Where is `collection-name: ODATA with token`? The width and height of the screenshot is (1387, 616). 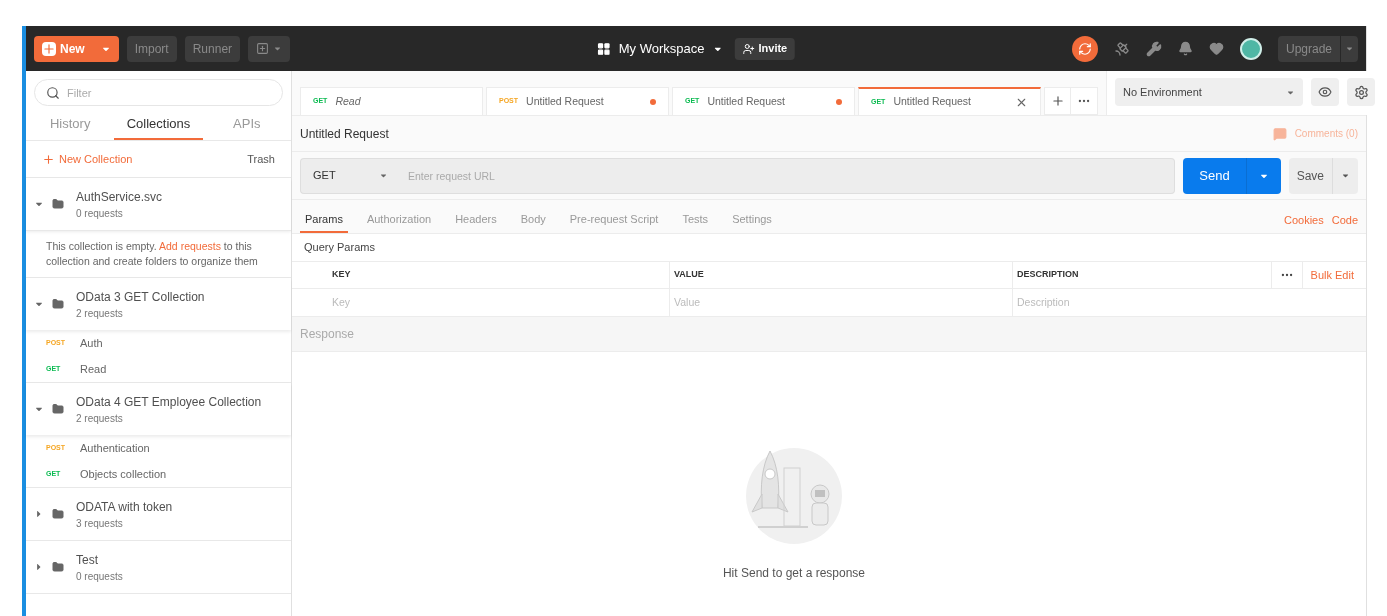
collection-name: ODATA with token is located at coordinates (124, 507).